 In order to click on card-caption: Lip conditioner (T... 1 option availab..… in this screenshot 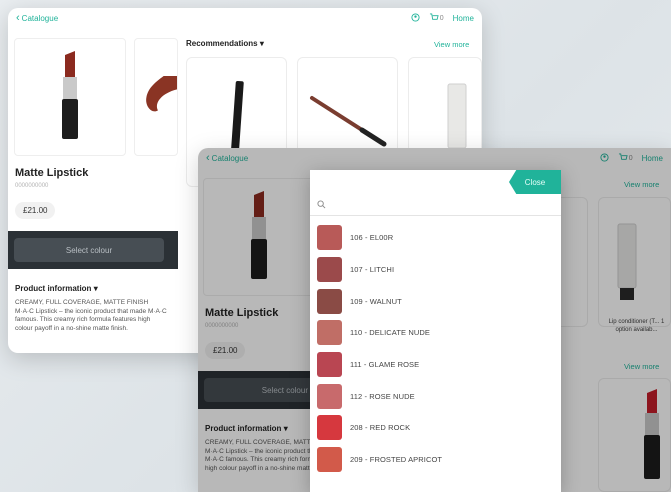, I will do `click(636, 326)`.